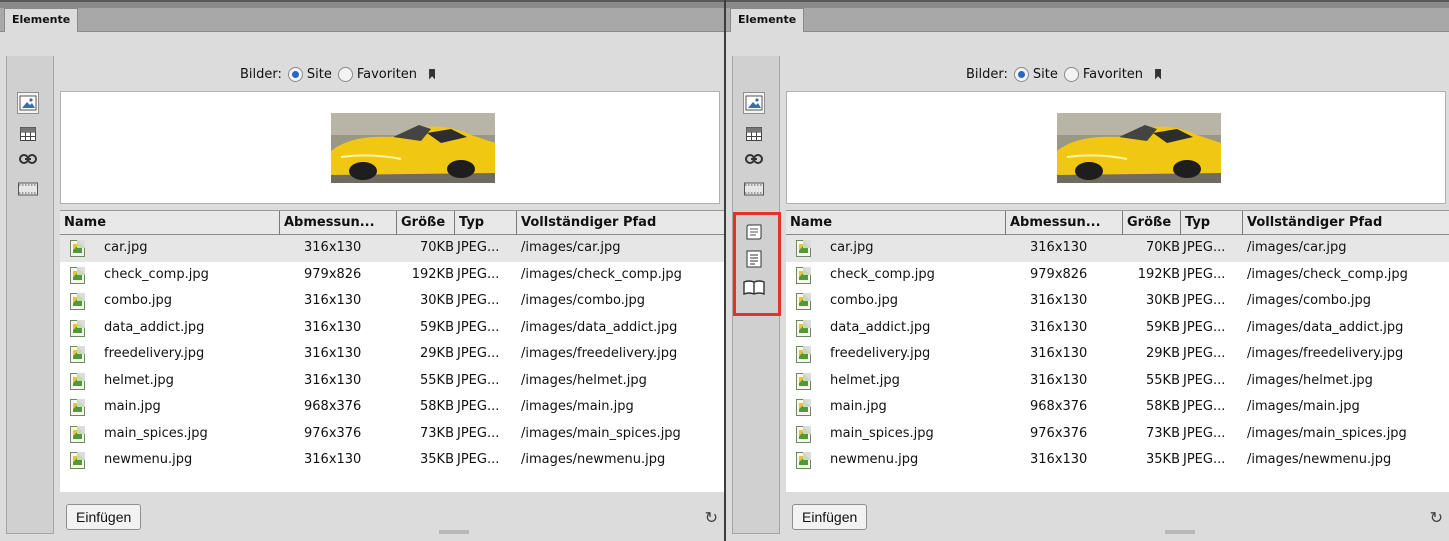  I want to click on file-size: 58KB, so click(437, 406).